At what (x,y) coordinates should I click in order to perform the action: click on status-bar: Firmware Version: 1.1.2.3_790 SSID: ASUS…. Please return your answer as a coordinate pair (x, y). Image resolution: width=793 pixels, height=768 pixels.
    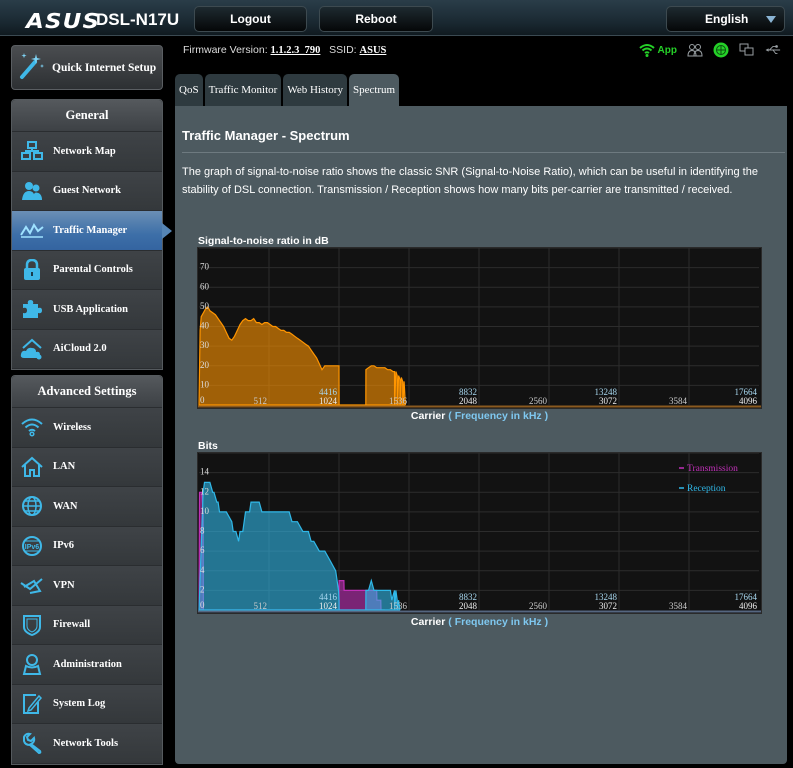
    Looking at the image, I should click on (484, 53).